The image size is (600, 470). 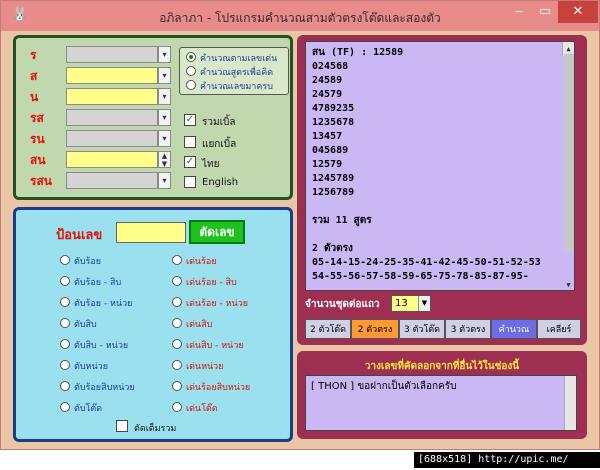 What do you see at coordinates (218, 388) in the screenshot?
I see `option-label: เด่นร้อยสิบหน่วย` at bounding box center [218, 388].